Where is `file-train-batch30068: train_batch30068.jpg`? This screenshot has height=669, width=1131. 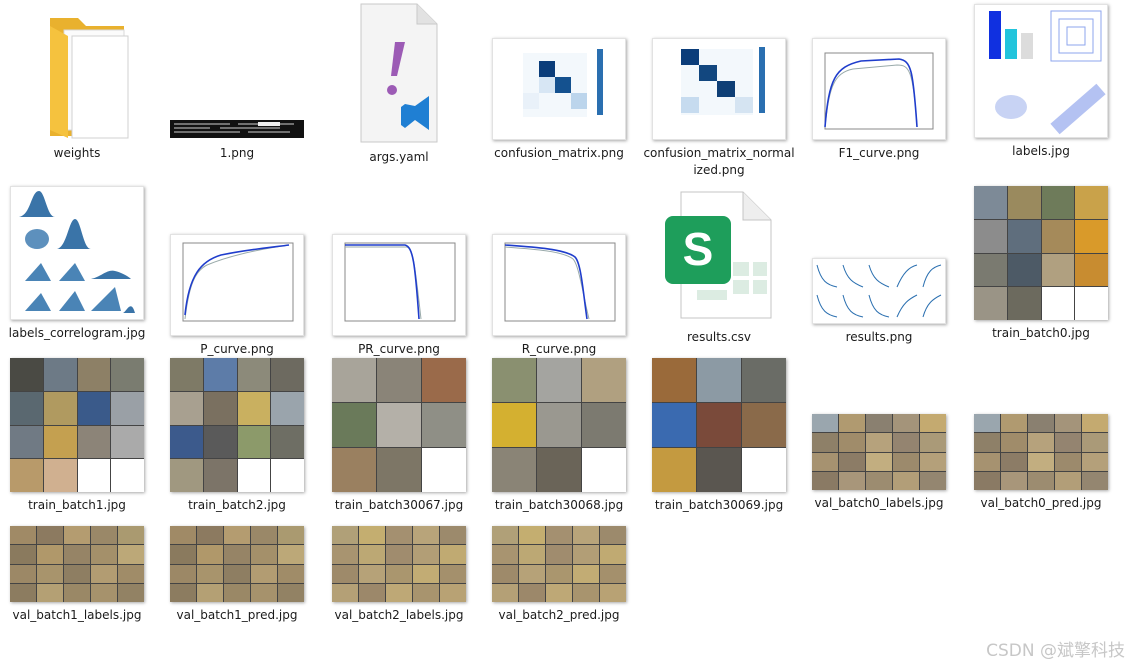 file-train-batch30068: train_batch30068.jpg is located at coordinates (559, 436).